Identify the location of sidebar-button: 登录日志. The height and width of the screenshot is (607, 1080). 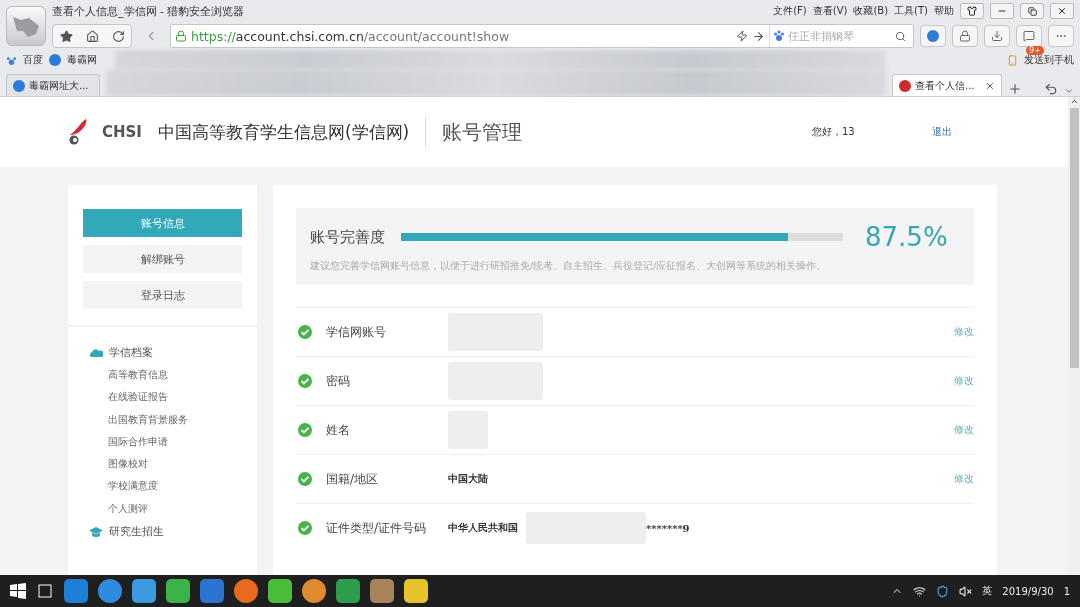
(162, 295).